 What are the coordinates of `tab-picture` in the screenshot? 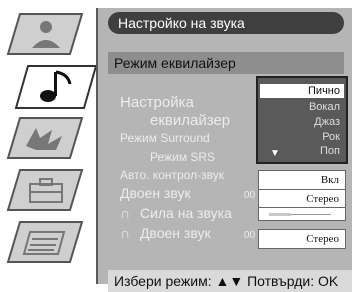 It's located at (45, 34).